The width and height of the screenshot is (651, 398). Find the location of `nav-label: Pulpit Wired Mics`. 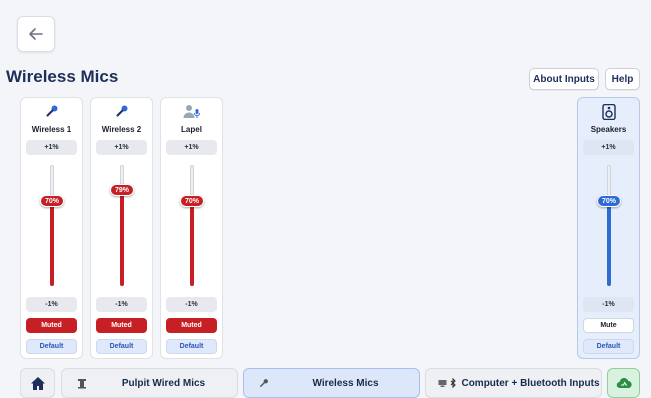

nav-label: Pulpit Wired Mics is located at coordinates (163, 383).